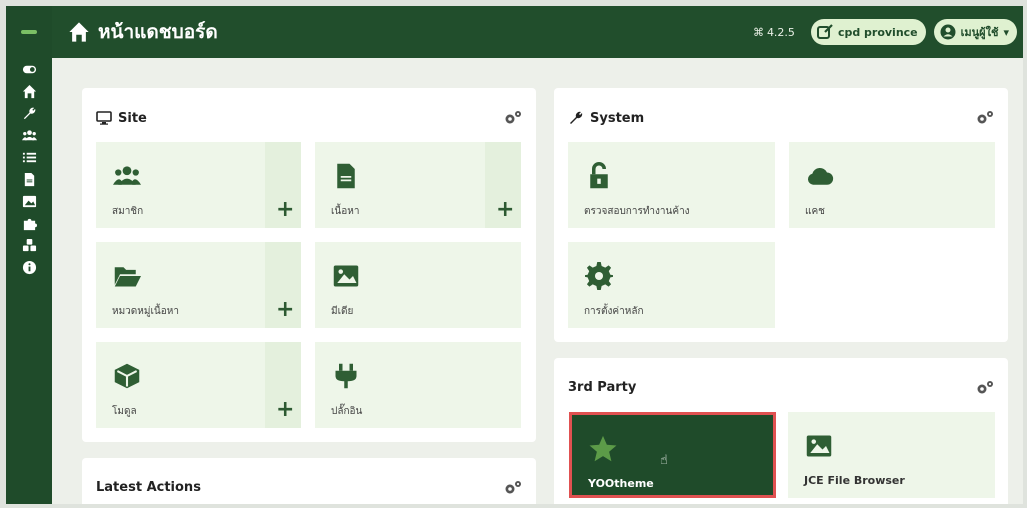 The width and height of the screenshot is (1027, 508). Describe the element at coordinates (606, 118) in the screenshot. I see `system-card-title: System` at that location.